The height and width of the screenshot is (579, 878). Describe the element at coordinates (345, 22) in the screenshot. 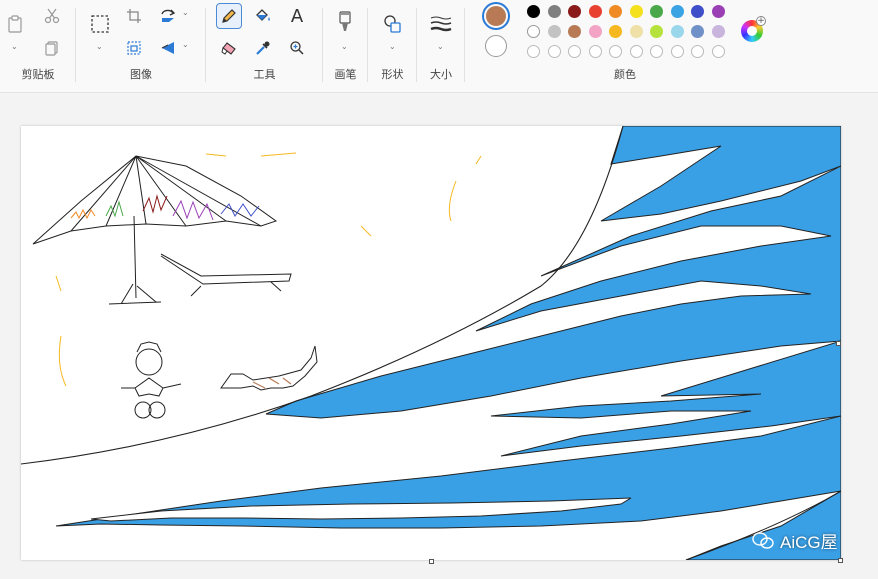

I see `brush-icon` at that location.